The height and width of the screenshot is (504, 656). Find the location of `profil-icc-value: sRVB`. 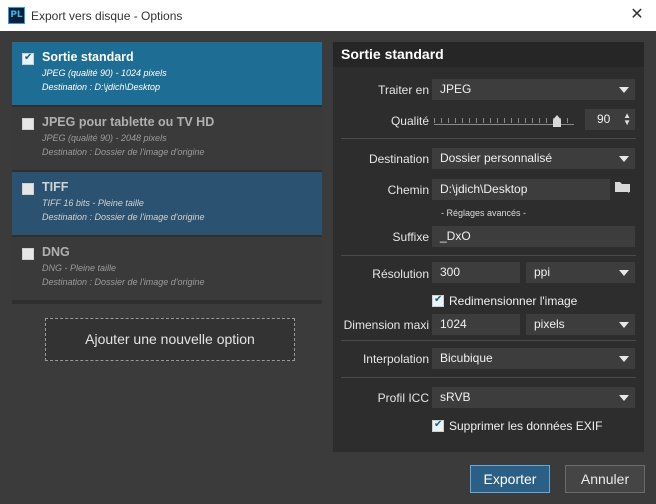

profil-icc-value: sRVB is located at coordinates (455, 397).